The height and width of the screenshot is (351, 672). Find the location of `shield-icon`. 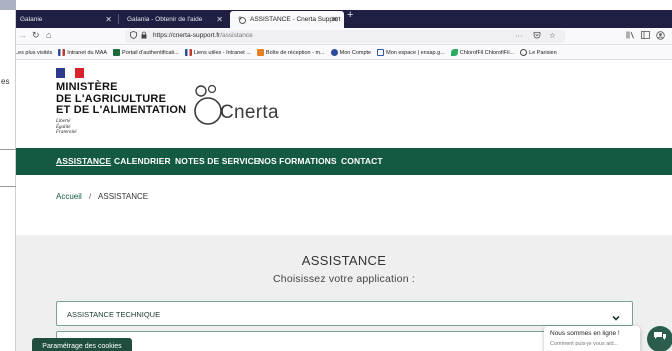

shield-icon is located at coordinates (133, 36).